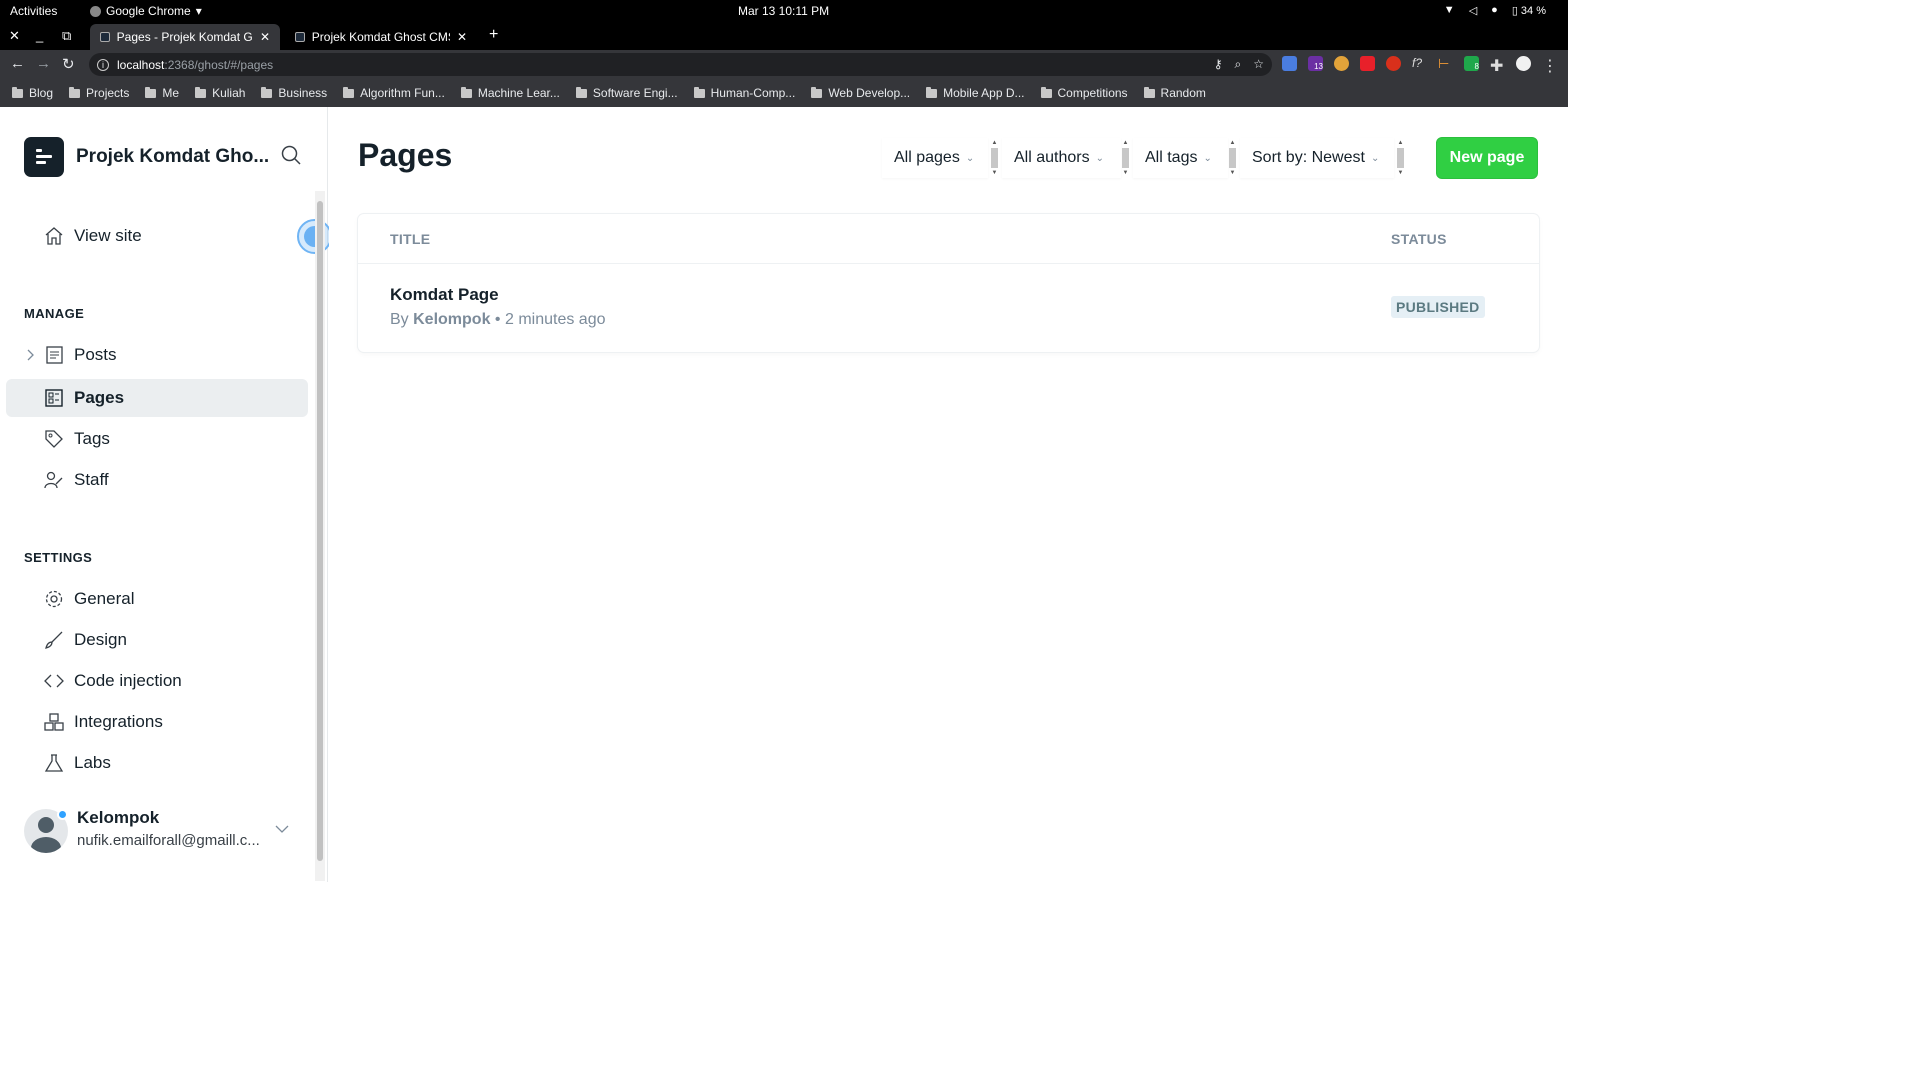 This screenshot has width=1920, height=1080. I want to click on chevron-down-icon, so click(282, 829).